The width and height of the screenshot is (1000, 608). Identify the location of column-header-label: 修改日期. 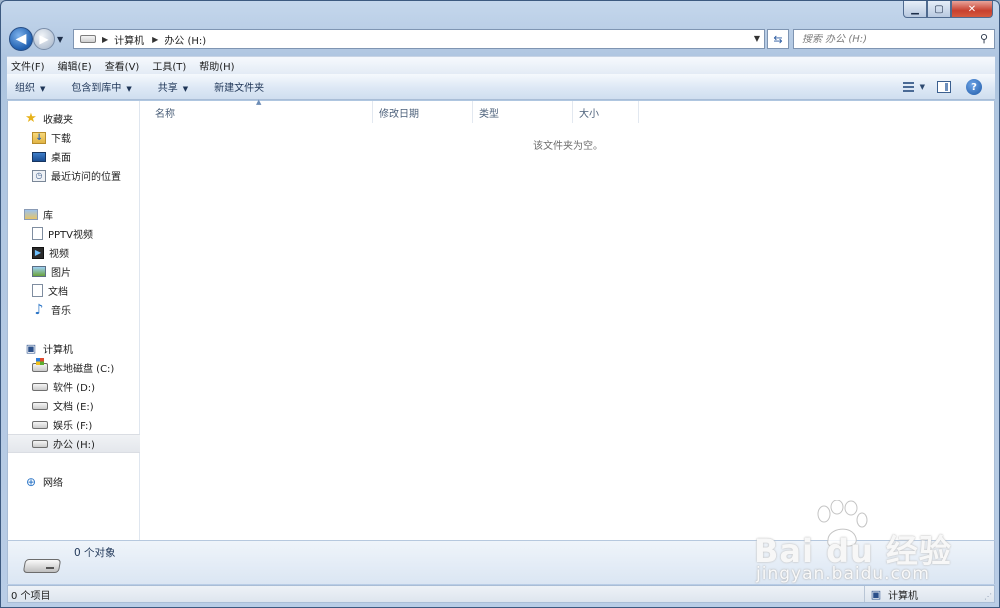
(399, 114).